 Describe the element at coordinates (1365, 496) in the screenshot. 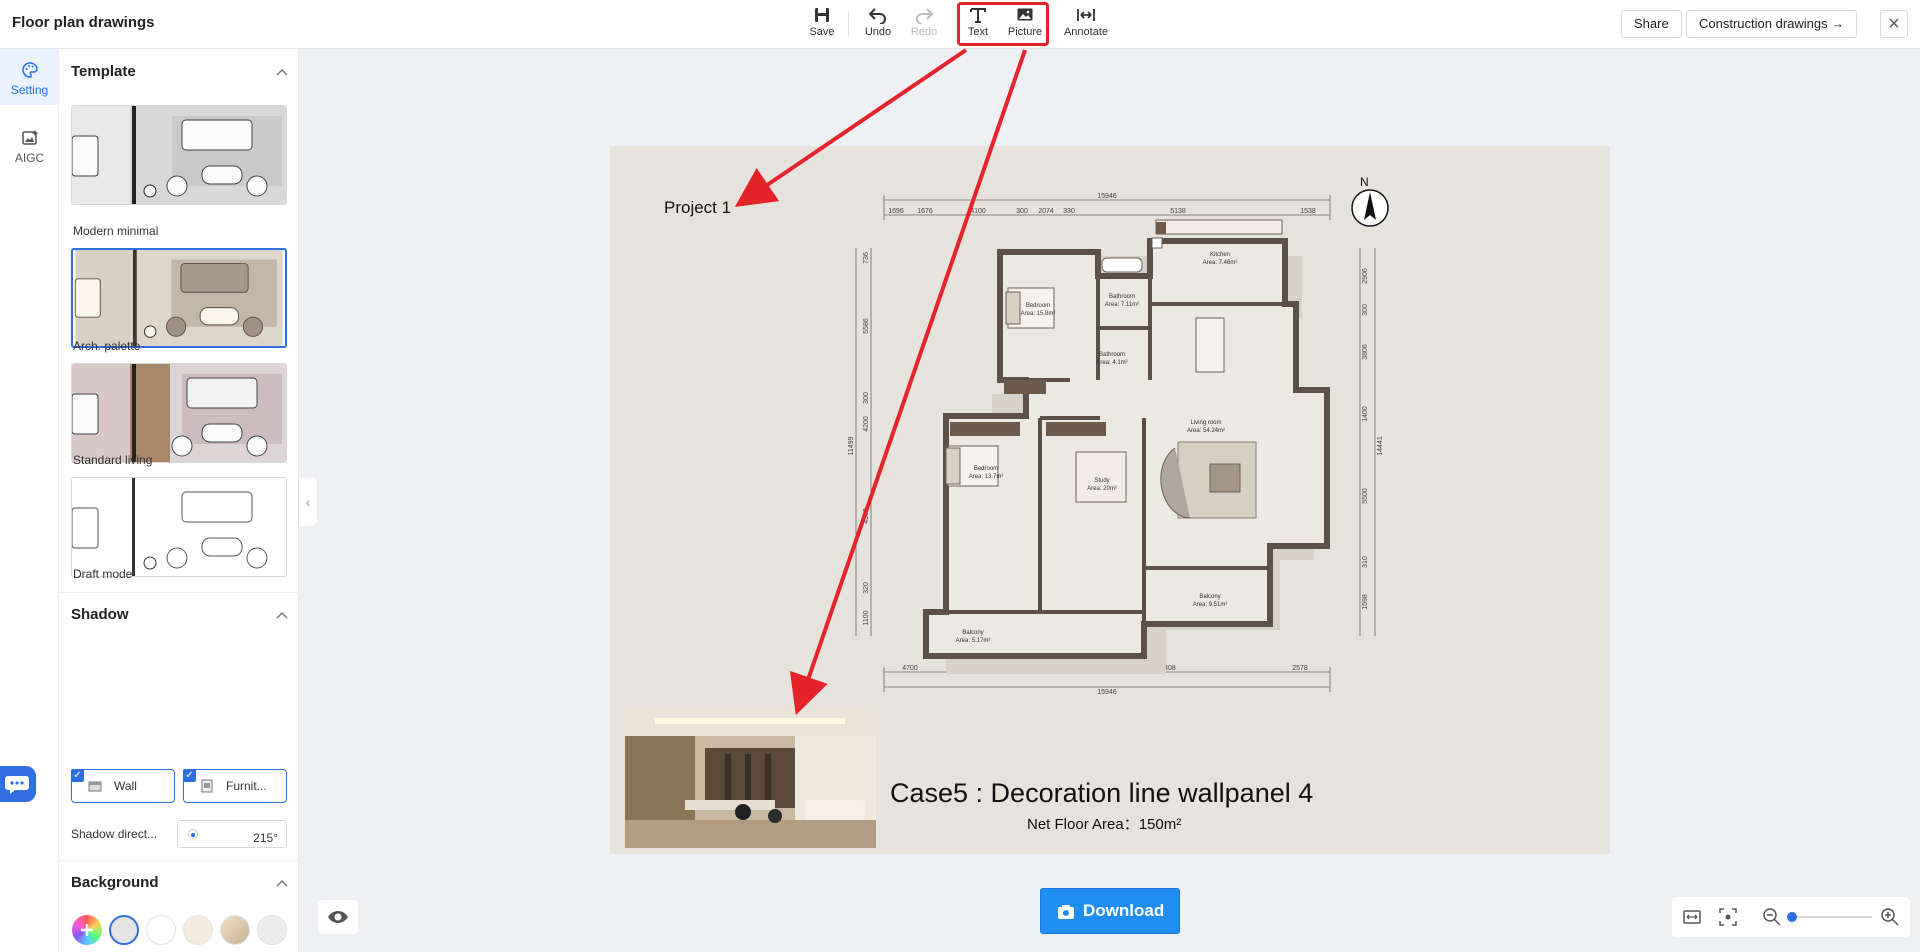

I see `dim-label: 5500` at that location.